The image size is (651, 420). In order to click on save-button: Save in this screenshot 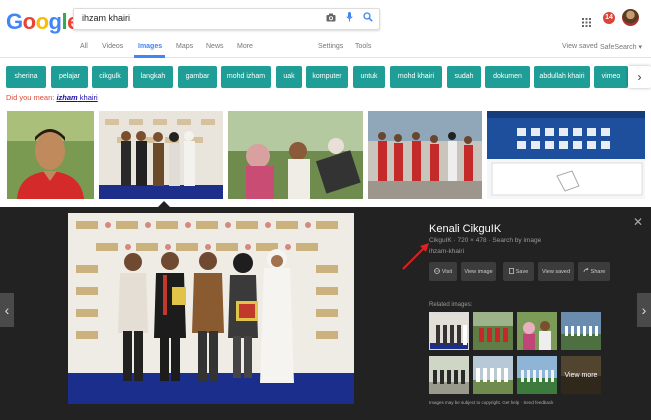, I will do `click(518, 271)`.